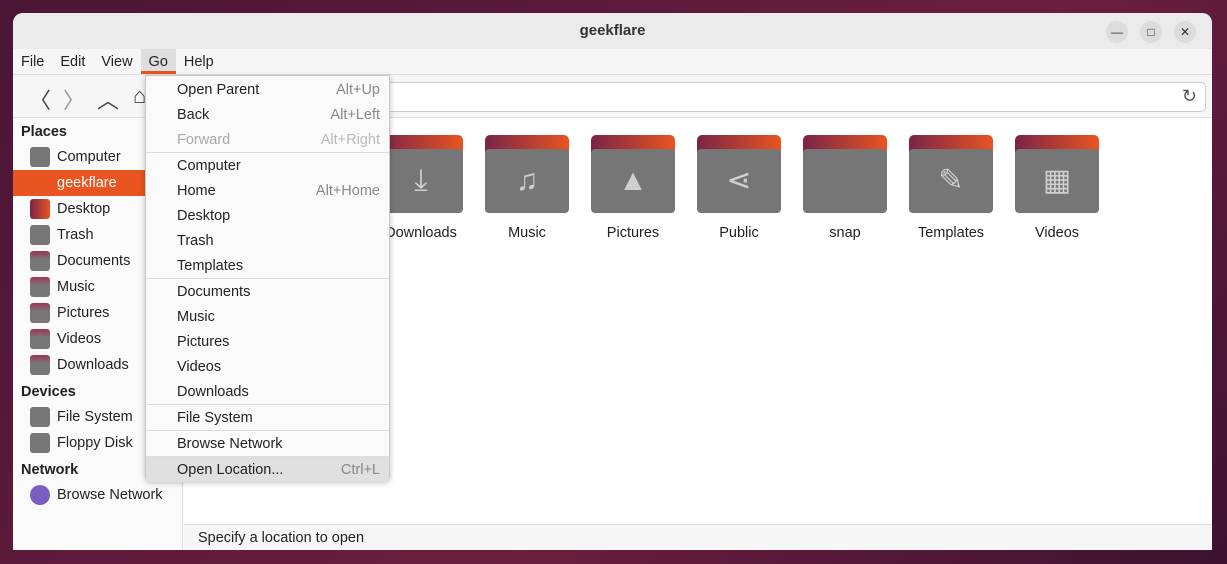  I want to click on desktop-icon, so click(40, 209).